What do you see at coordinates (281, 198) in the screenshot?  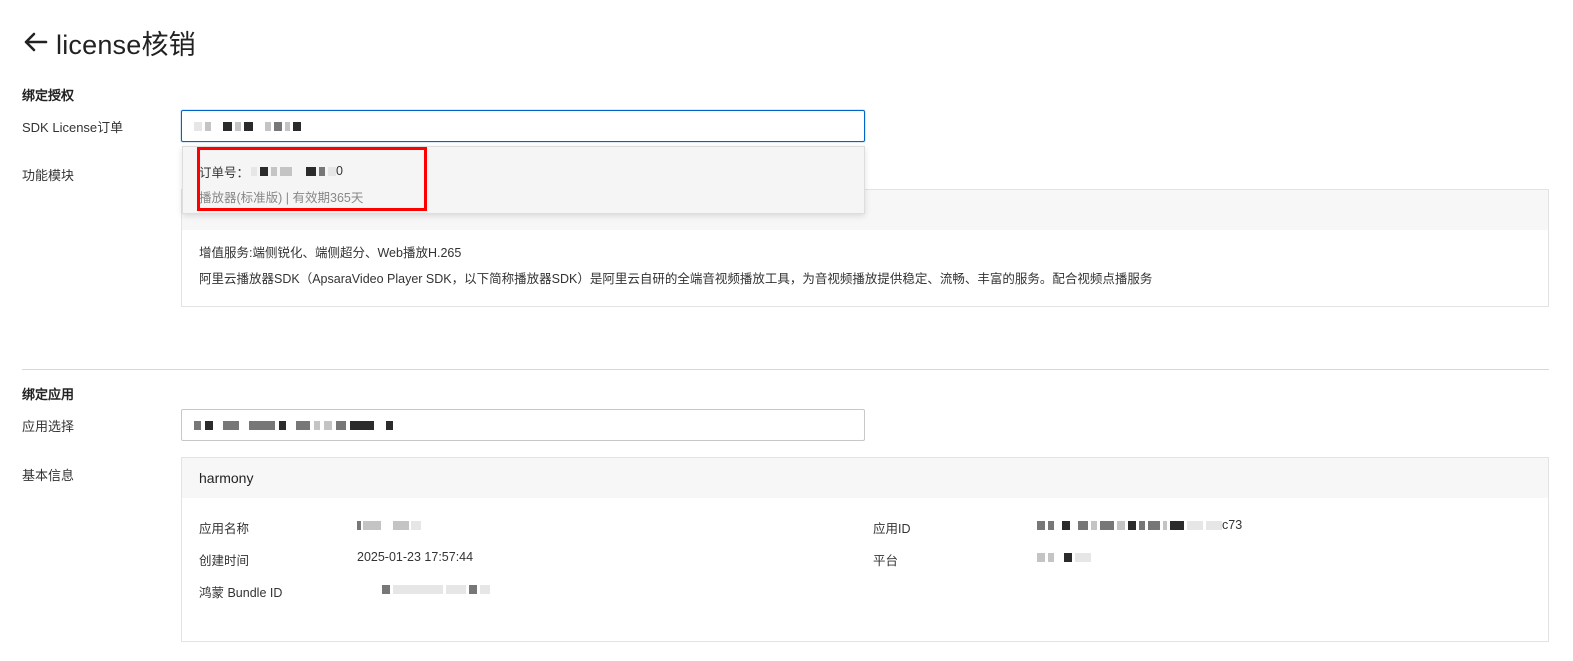 I see `order-detail: 播放器(标准版) | 有效期365天` at bounding box center [281, 198].